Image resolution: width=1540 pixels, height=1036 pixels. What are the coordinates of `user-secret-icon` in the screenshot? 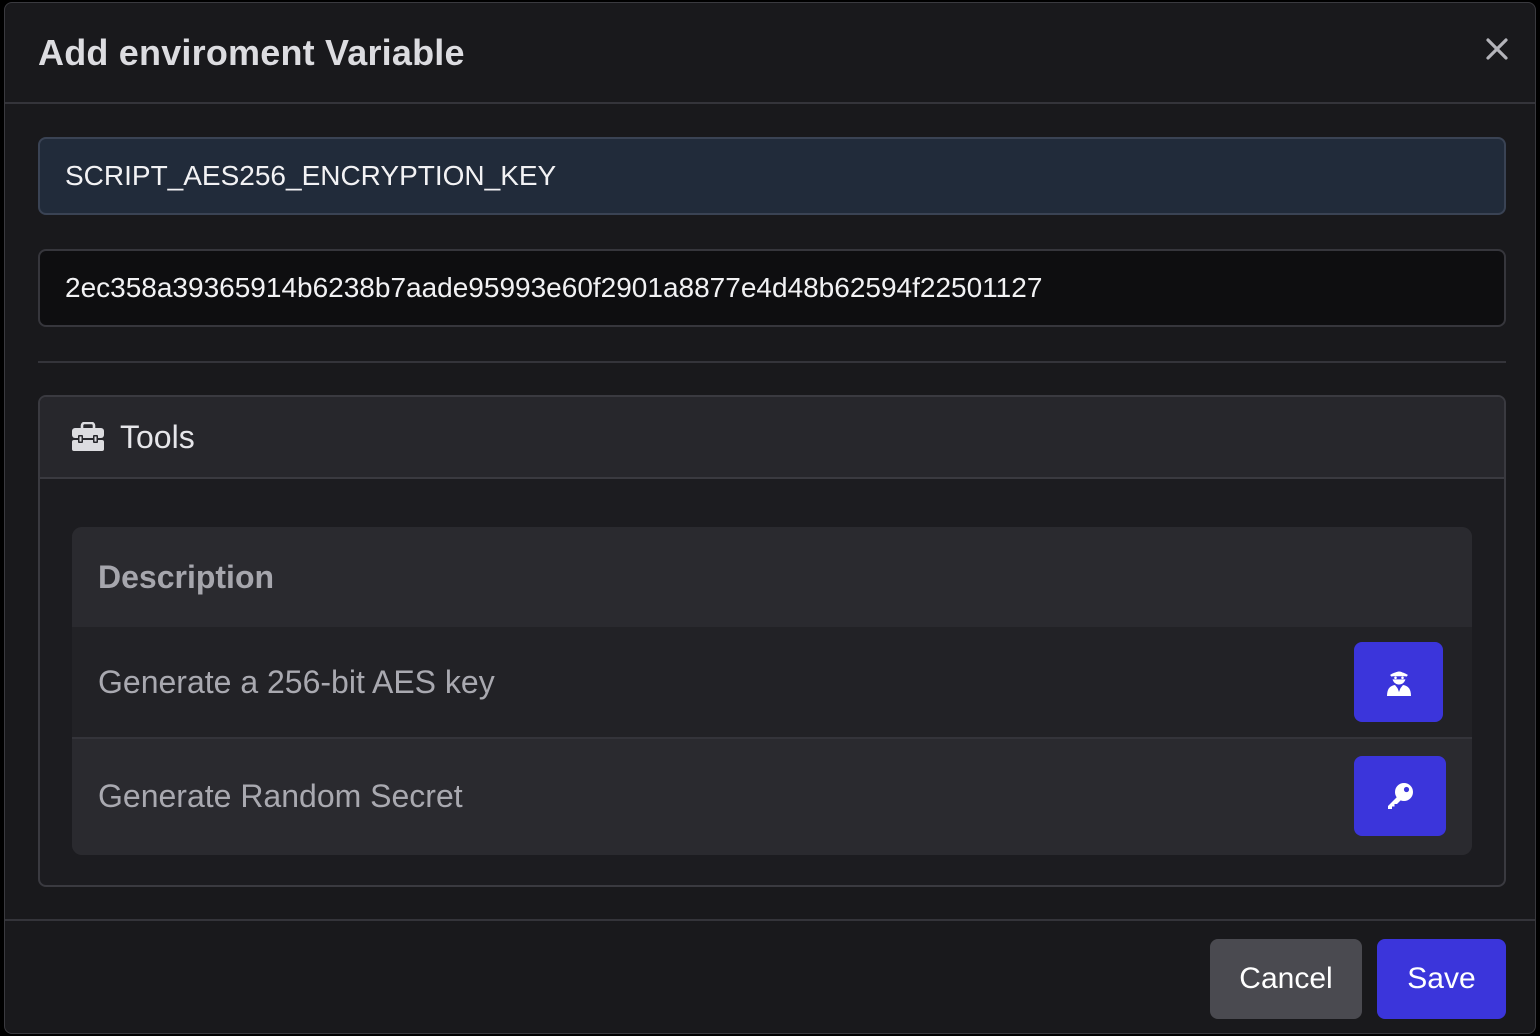 It's located at (1398, 683).